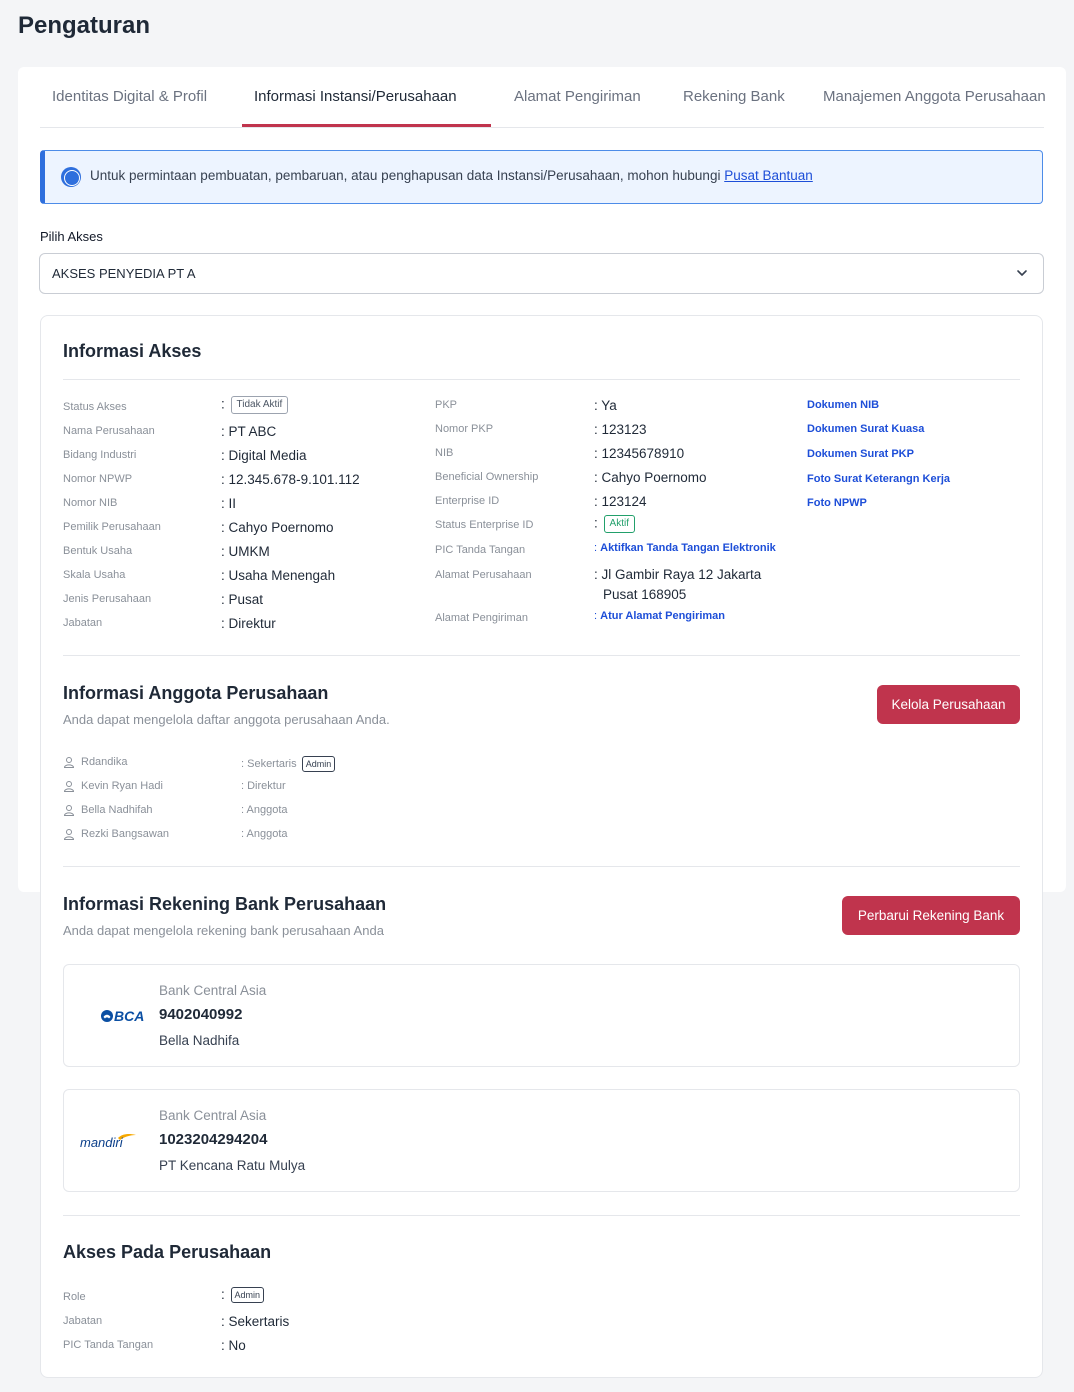  Describe the element at coordinates (860, 454) in the screenshot. I see `dokumen-surat-pkp-link: Dokumen Surat PKP` at that location.